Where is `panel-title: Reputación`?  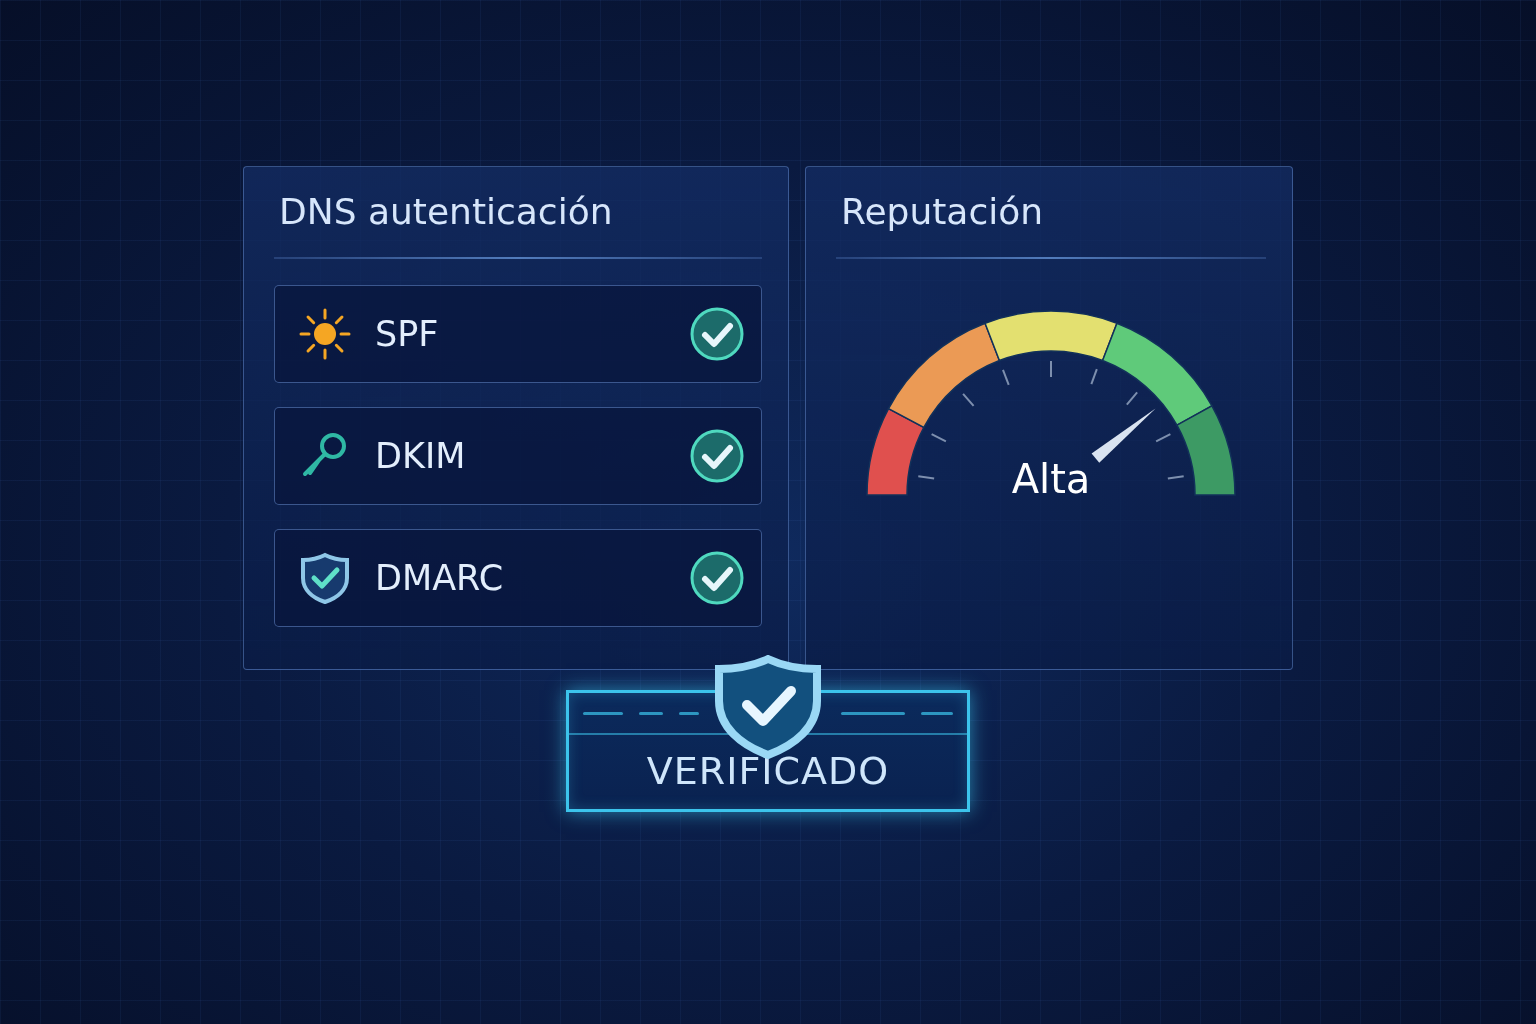
panel-title: Reputación is located at coordinates (942, 211).